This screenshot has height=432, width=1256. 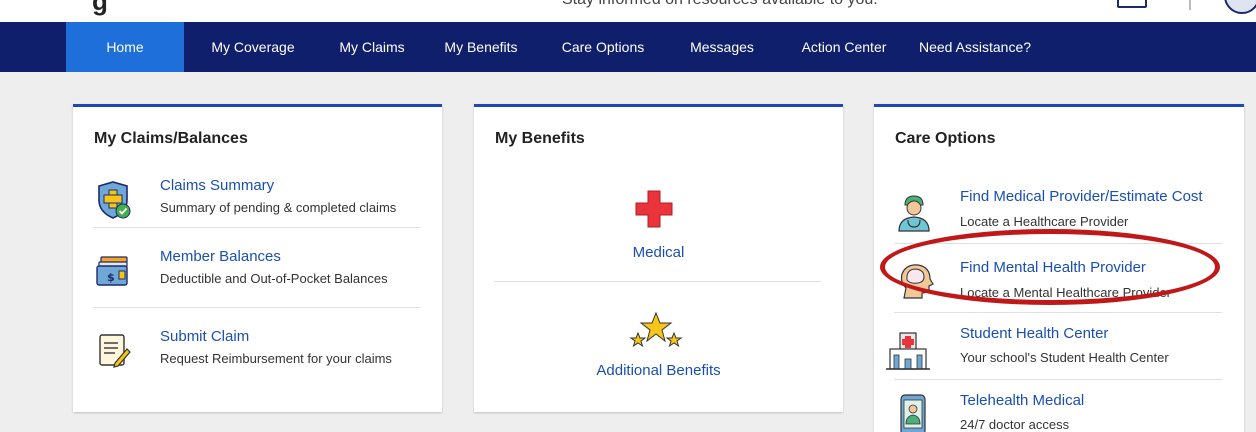 What do you see at coordinates (1240, 7) in the screenshot?
I see `avatar` at bounding box center [1240, 7].